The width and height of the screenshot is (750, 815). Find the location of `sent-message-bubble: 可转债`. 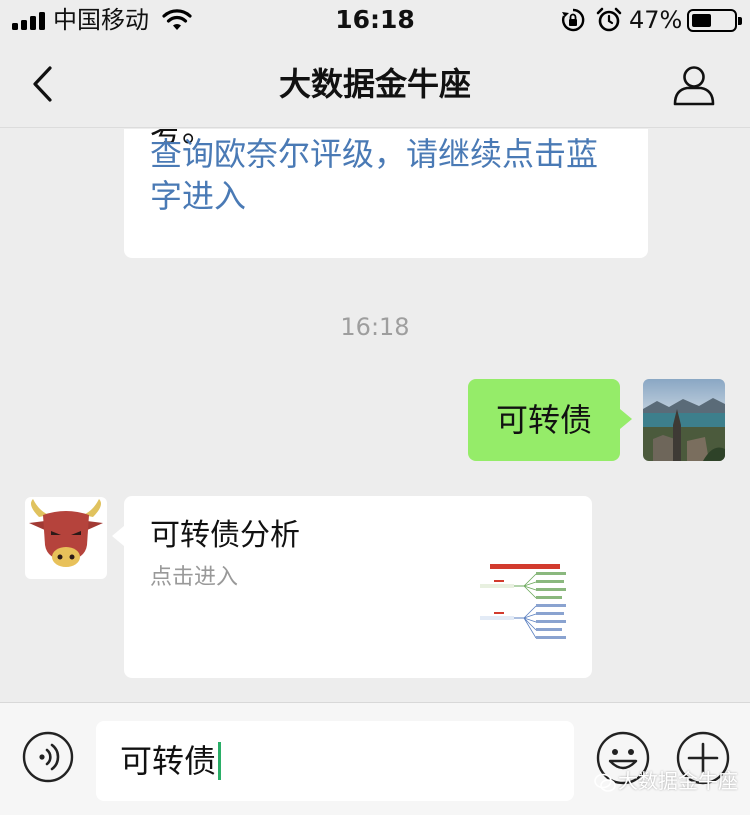

sent-message-bubble: 可转债 is located at coordinates (550, 420).